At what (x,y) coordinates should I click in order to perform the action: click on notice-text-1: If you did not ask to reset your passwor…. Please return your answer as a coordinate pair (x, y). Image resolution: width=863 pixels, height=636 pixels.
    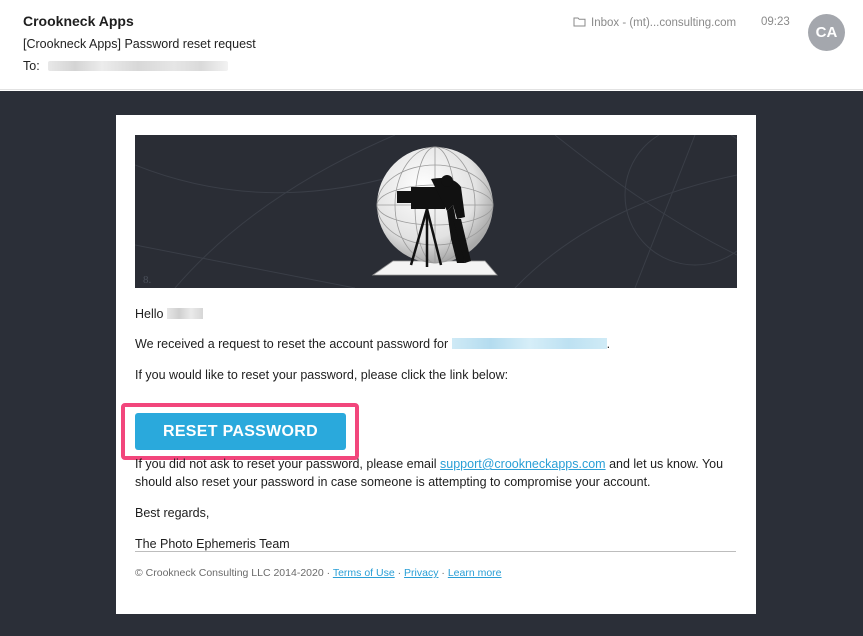
    Looking at the image, I should click on (286, 464).